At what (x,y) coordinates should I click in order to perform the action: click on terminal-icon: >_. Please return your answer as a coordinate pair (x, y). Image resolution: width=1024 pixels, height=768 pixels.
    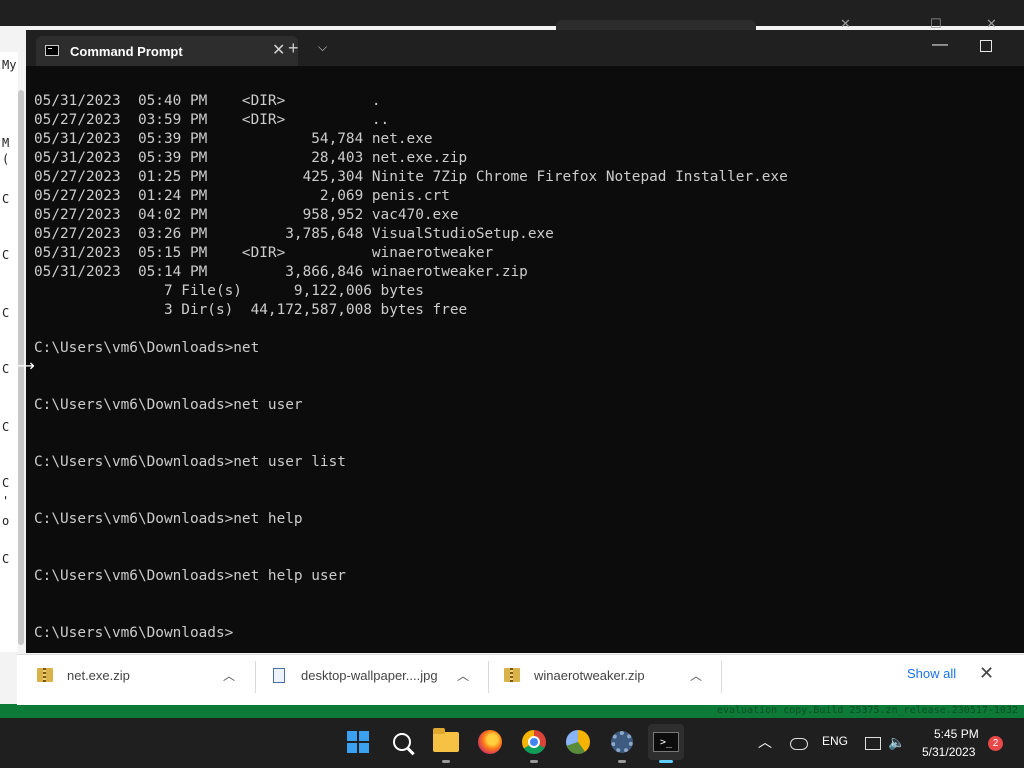
    Looking at the image, I should click on (666, 742).